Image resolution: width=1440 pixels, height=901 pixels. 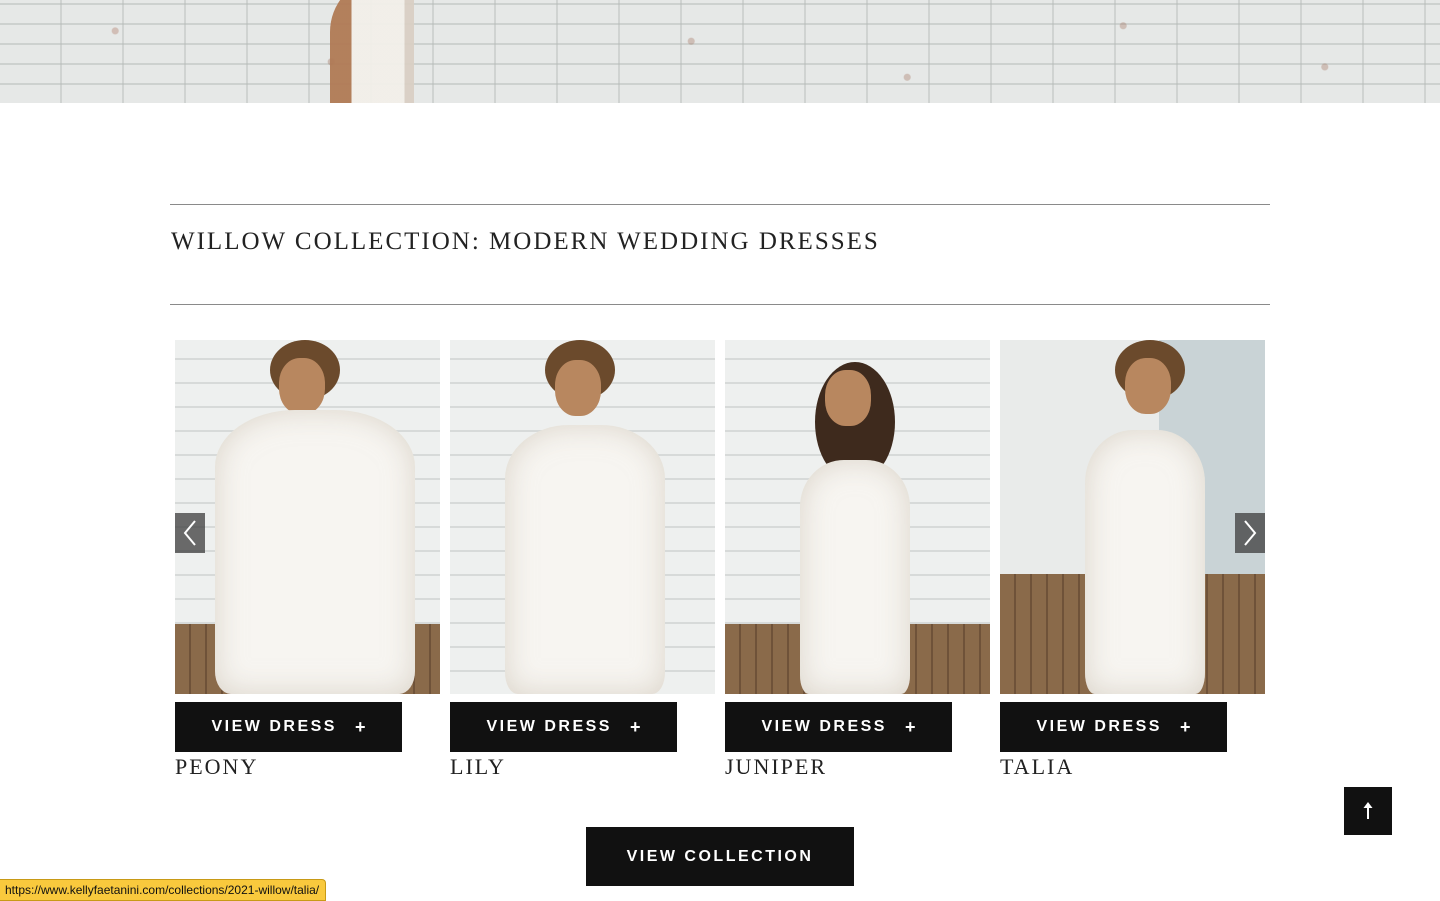 I want to click on view-collection-button: VIEW COLLECTION, so click(x=720, y=856).